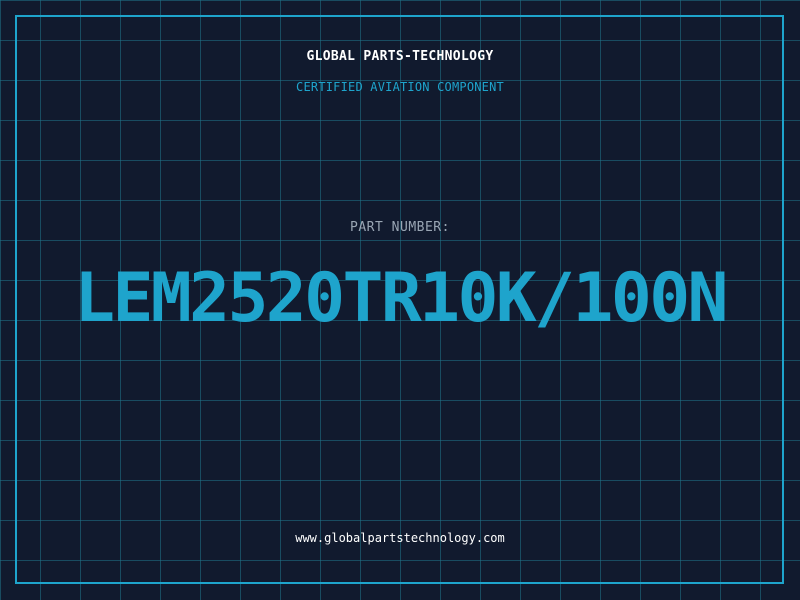 The height and width of the screenshot is (600, 800). I want to click on website-url: www.globalpartstechnology.com, so click(400, 538).